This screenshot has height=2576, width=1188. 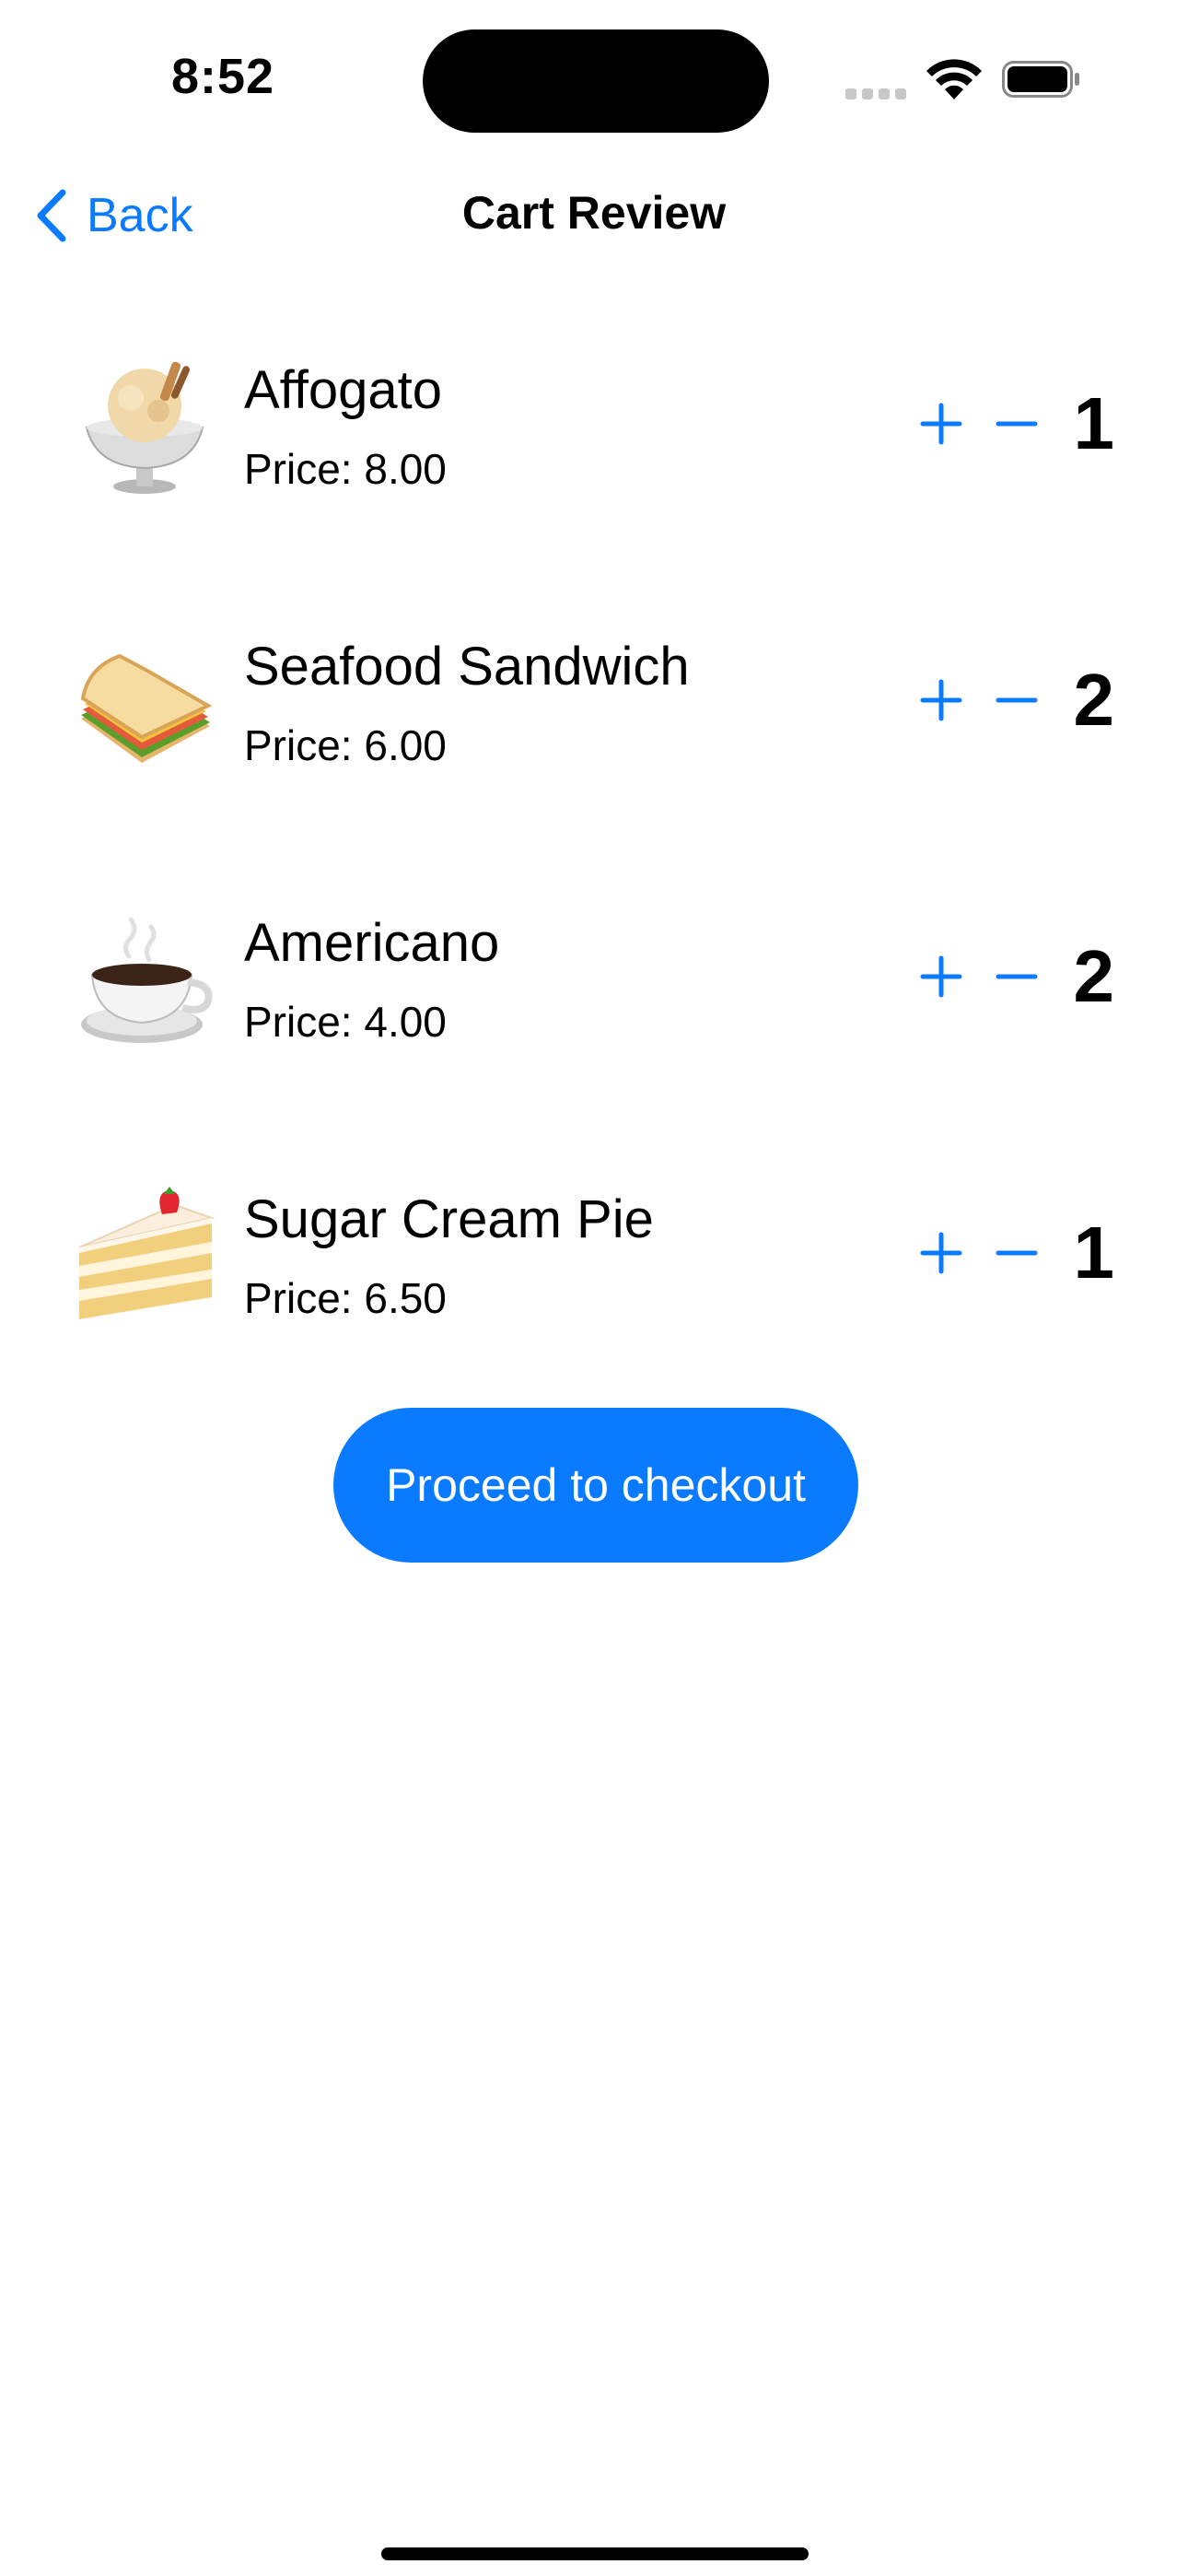 I want to click on battery-icon, so click(x=1040, y=79).